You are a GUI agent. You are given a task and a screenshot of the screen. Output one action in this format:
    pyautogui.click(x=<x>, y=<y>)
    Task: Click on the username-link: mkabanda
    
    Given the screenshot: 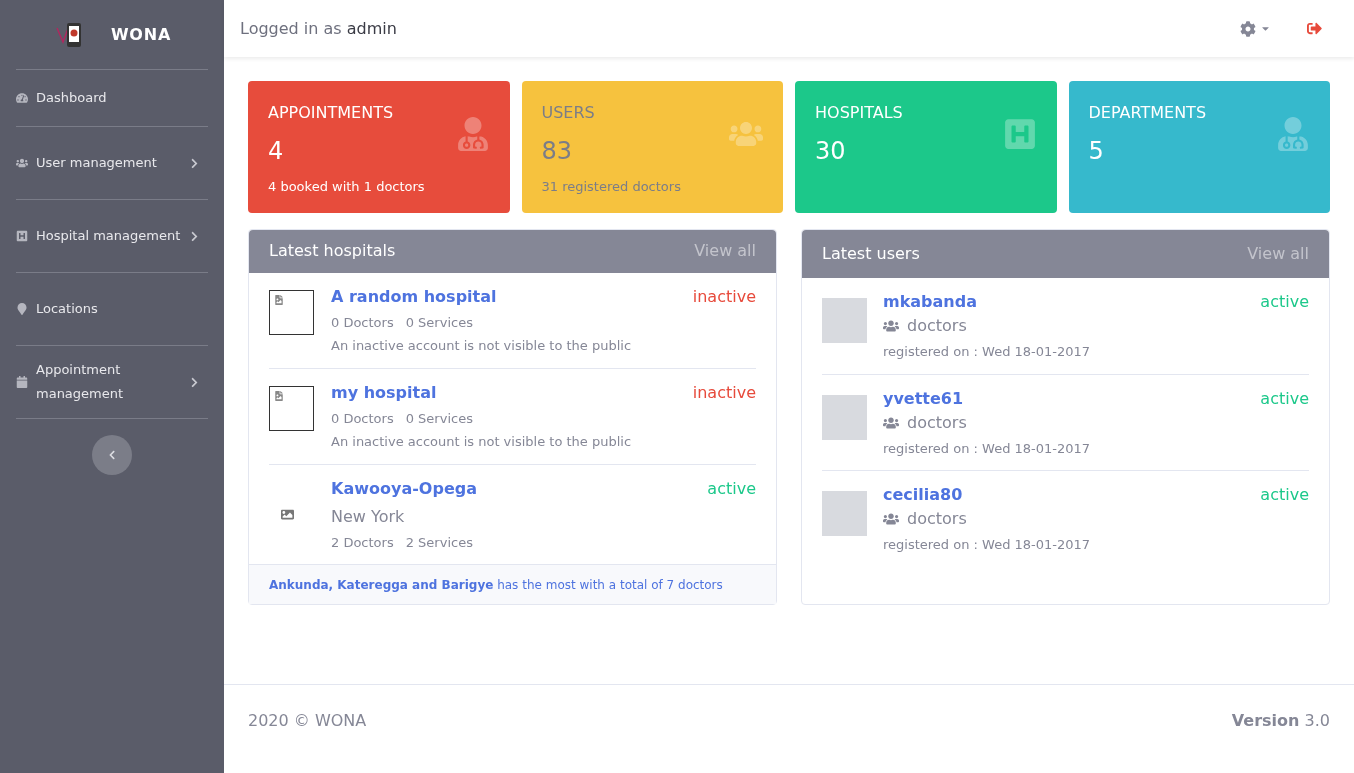 What is the action you would take?
    pyautogui.click(x=930, y=302)
    